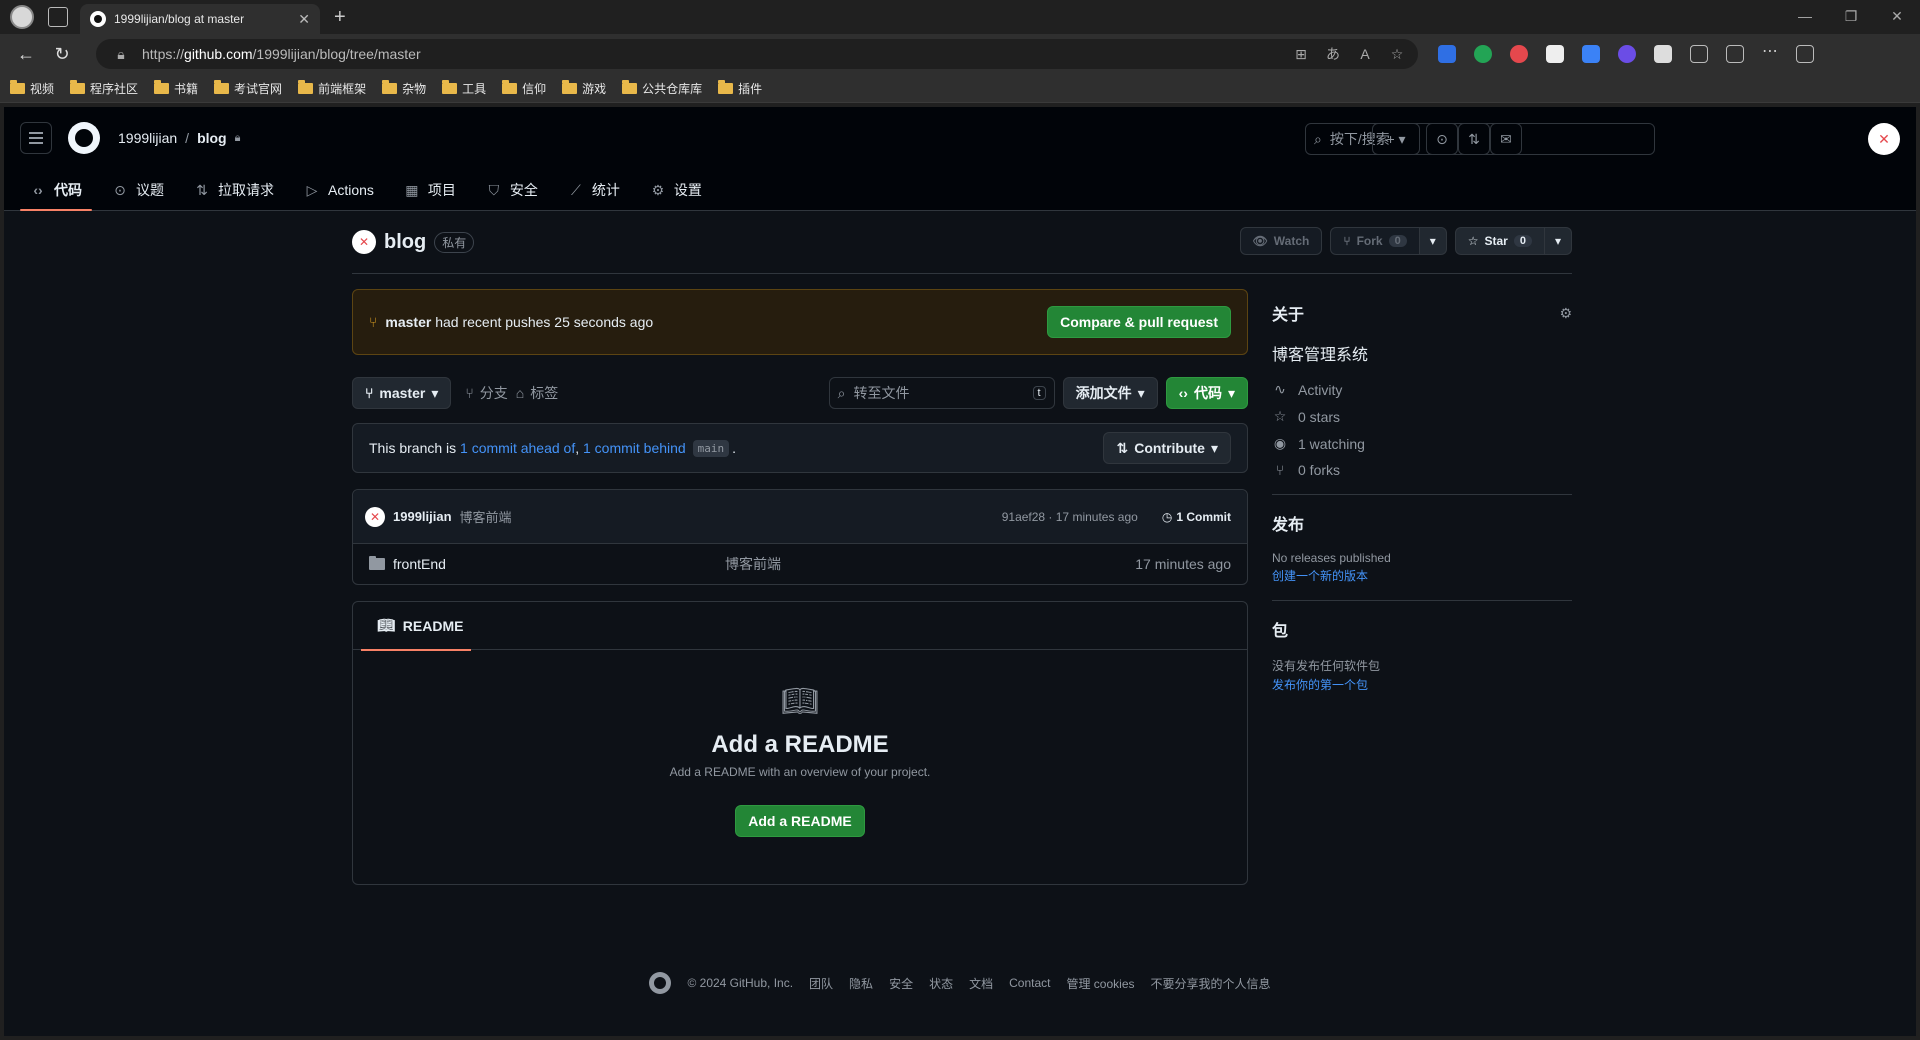 The image size is (1920, 1040). I want to click on tab-close-icon: ✕, so click(304, 19).